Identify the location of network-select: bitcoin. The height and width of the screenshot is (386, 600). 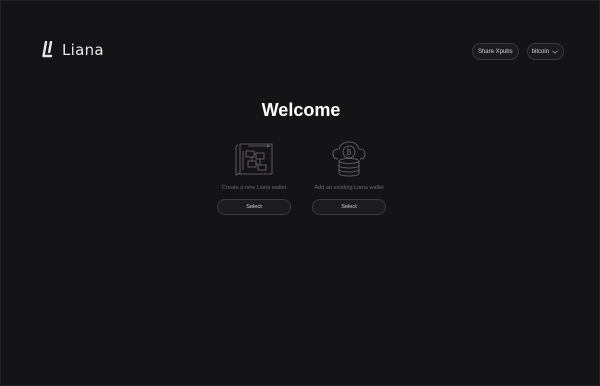
(545, 51).